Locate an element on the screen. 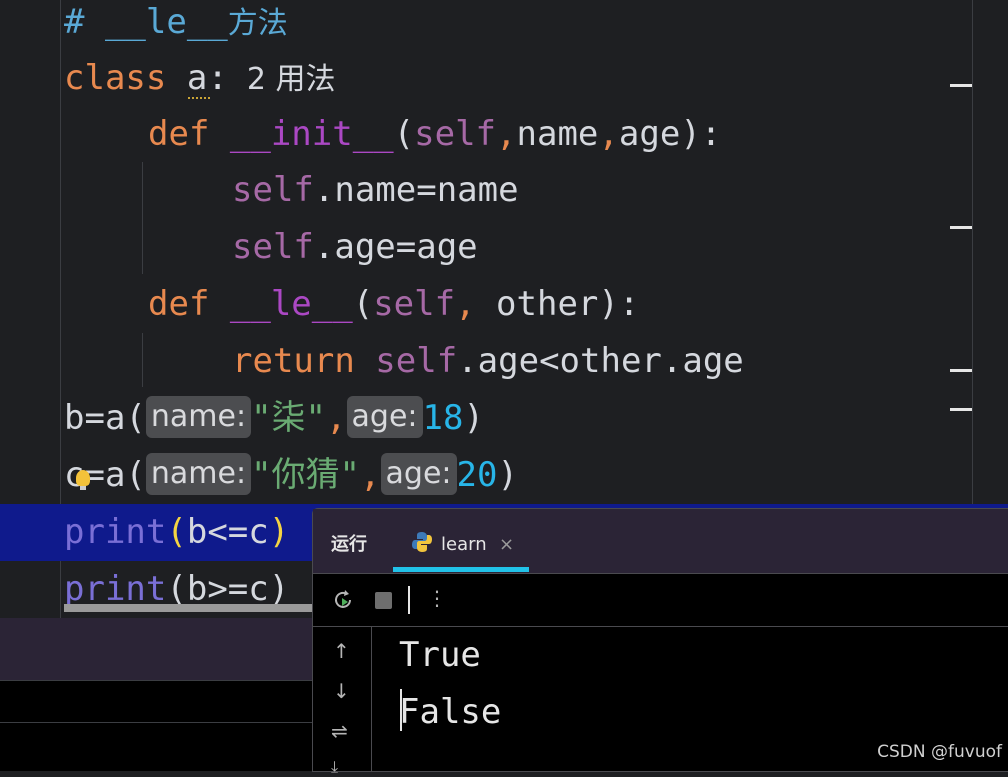  console-output-line: False is located at coordinates (450, 712).